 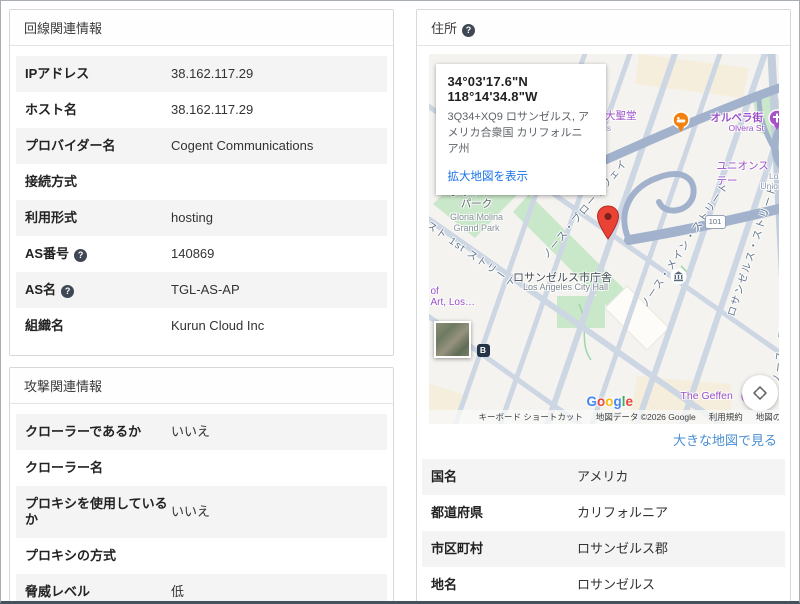 I want to click on keyboard-shortcuts-button: キーボード ショートカット, so click(x=531, y=417).